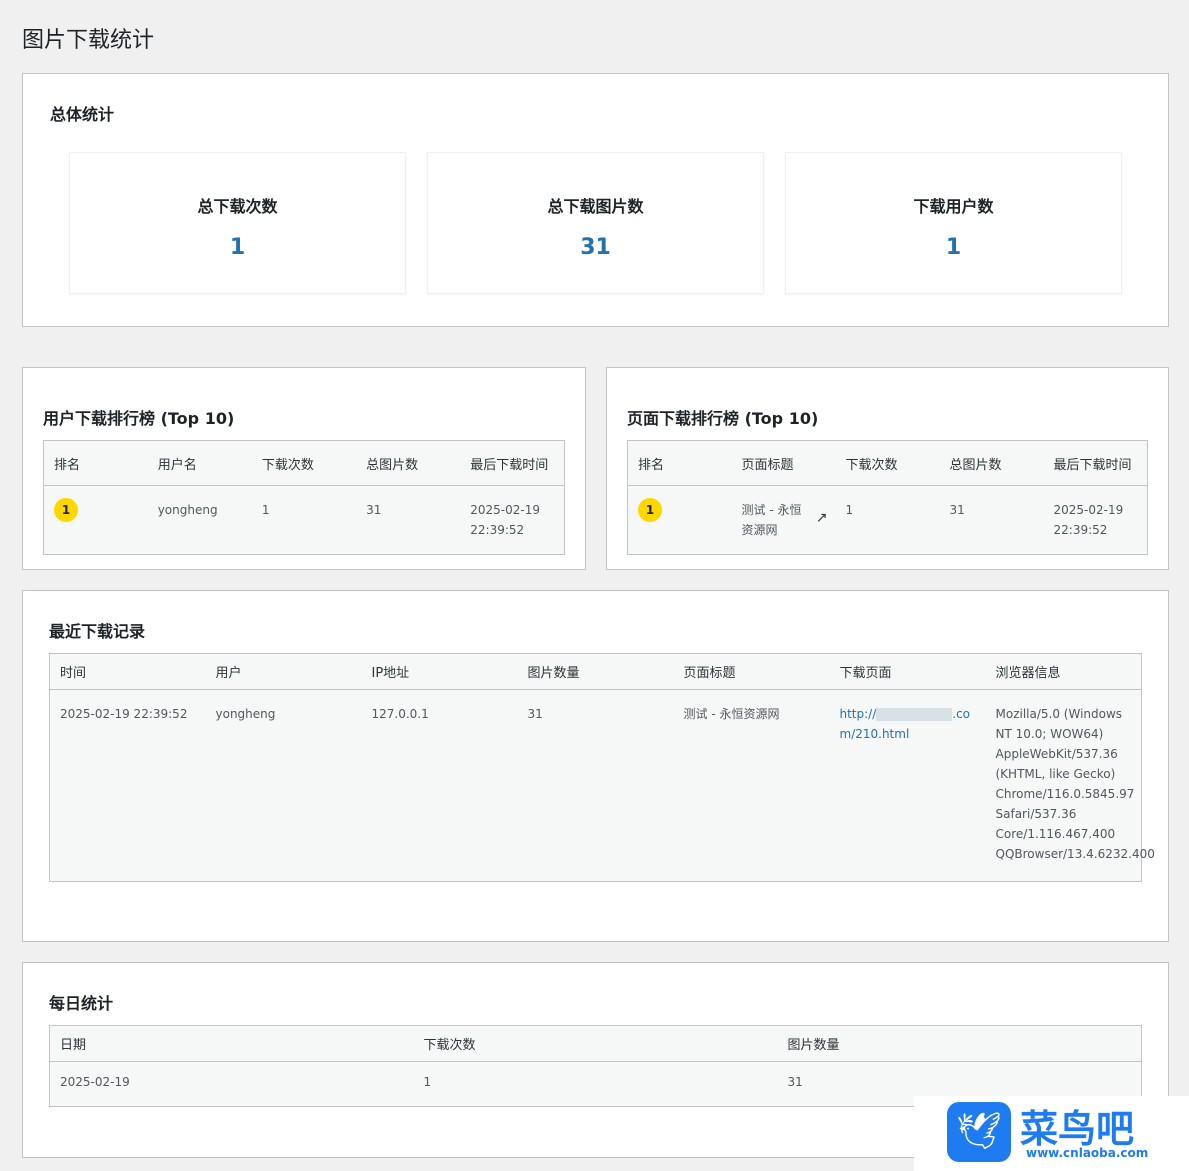 The image size is (1189, 1171). What do you see at coordinates (82, 114) in the screenshot?
I see `overall-stats-title: 总体统计` at bounding box center [82, 114].